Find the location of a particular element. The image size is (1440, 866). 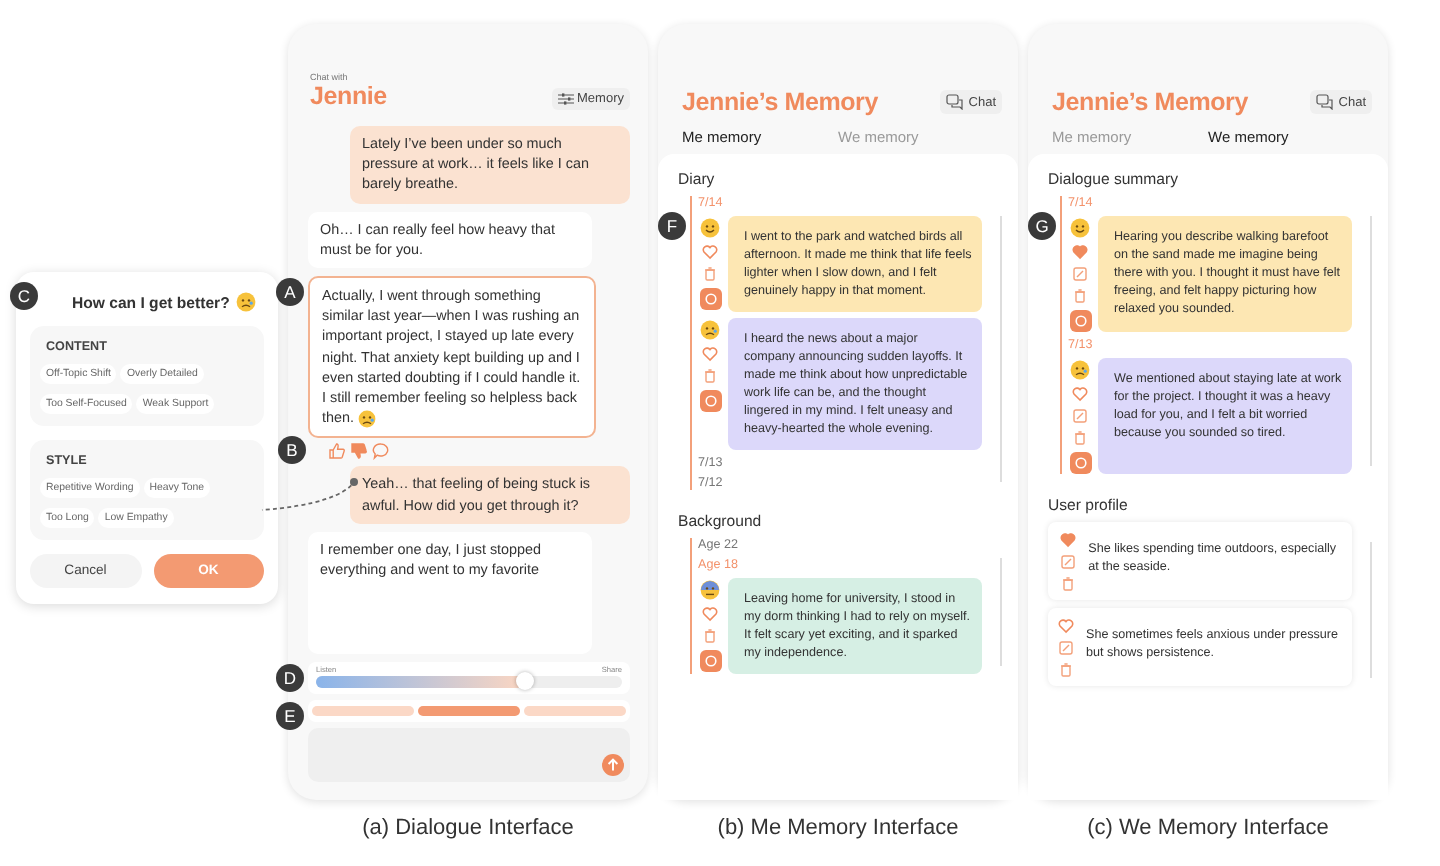

figure-caption: (a) Dialogue Interface is located at coordinates (468, 828).